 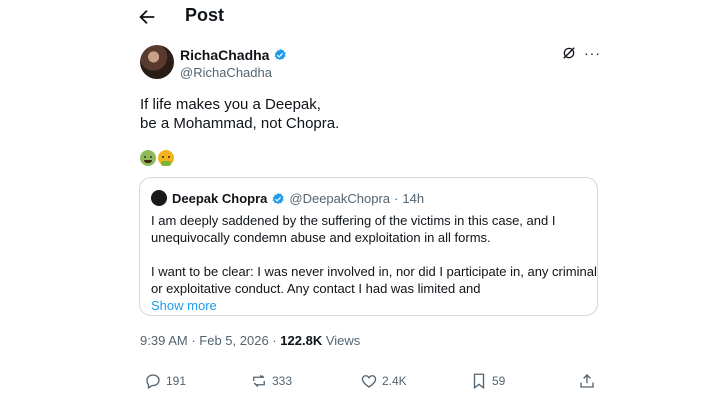 I want to click on post-text-line: be a Mohammad, not Chopra., so click(x=240, y=123).